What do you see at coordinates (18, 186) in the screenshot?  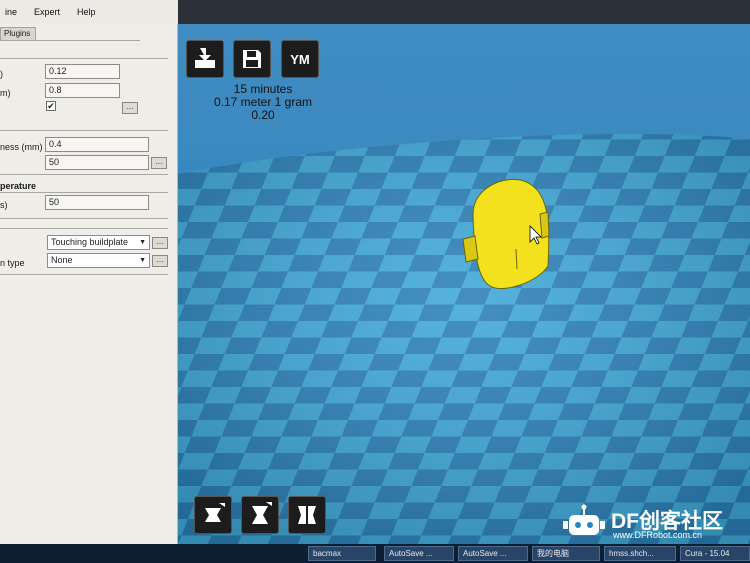 I see `temperature-section-title: perature` at bounding box center [18, 186].